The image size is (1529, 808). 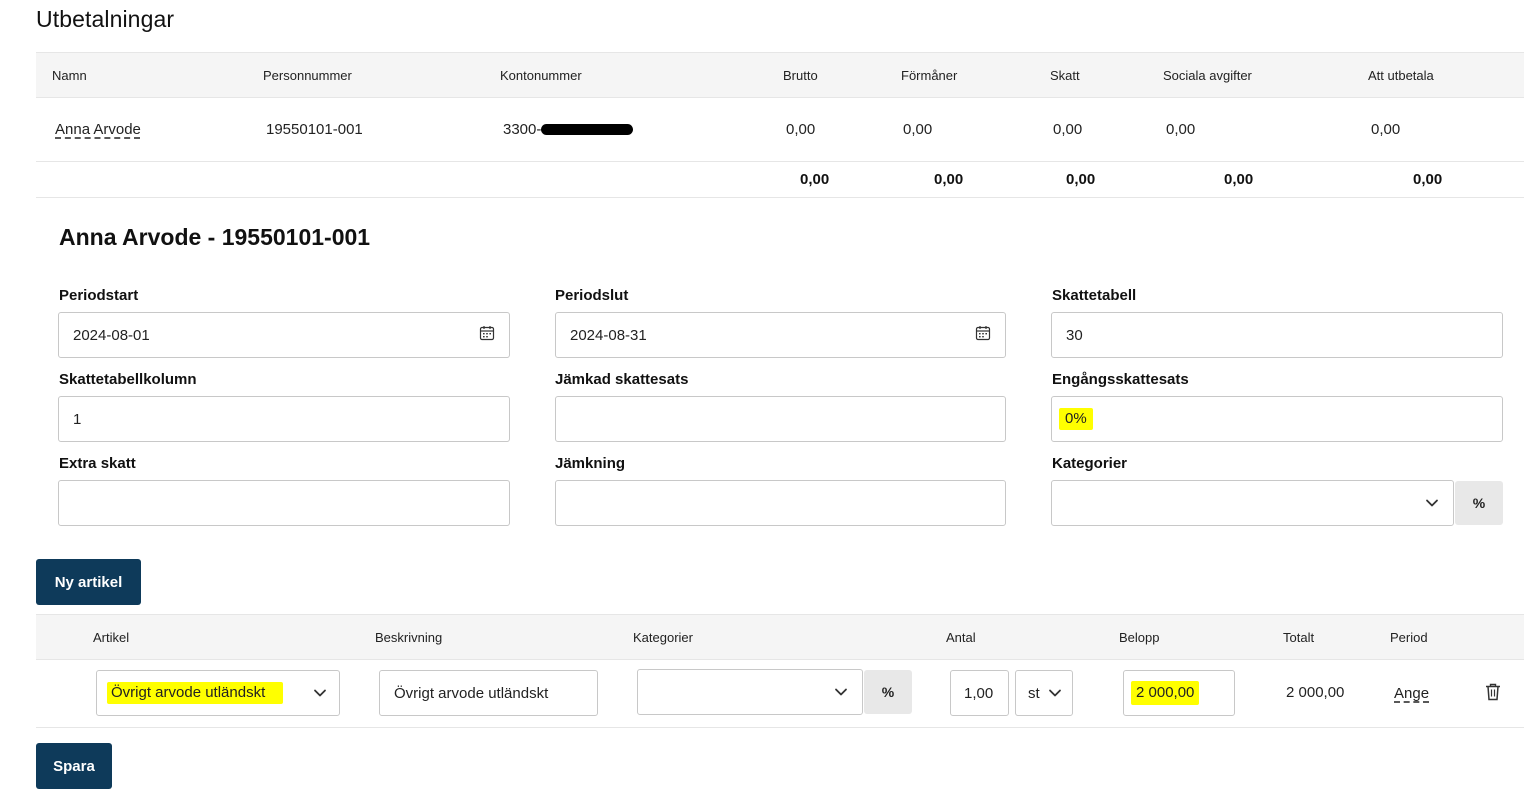 I want to click on col-personnummer: Personnummer, so click(x=307, y=75).